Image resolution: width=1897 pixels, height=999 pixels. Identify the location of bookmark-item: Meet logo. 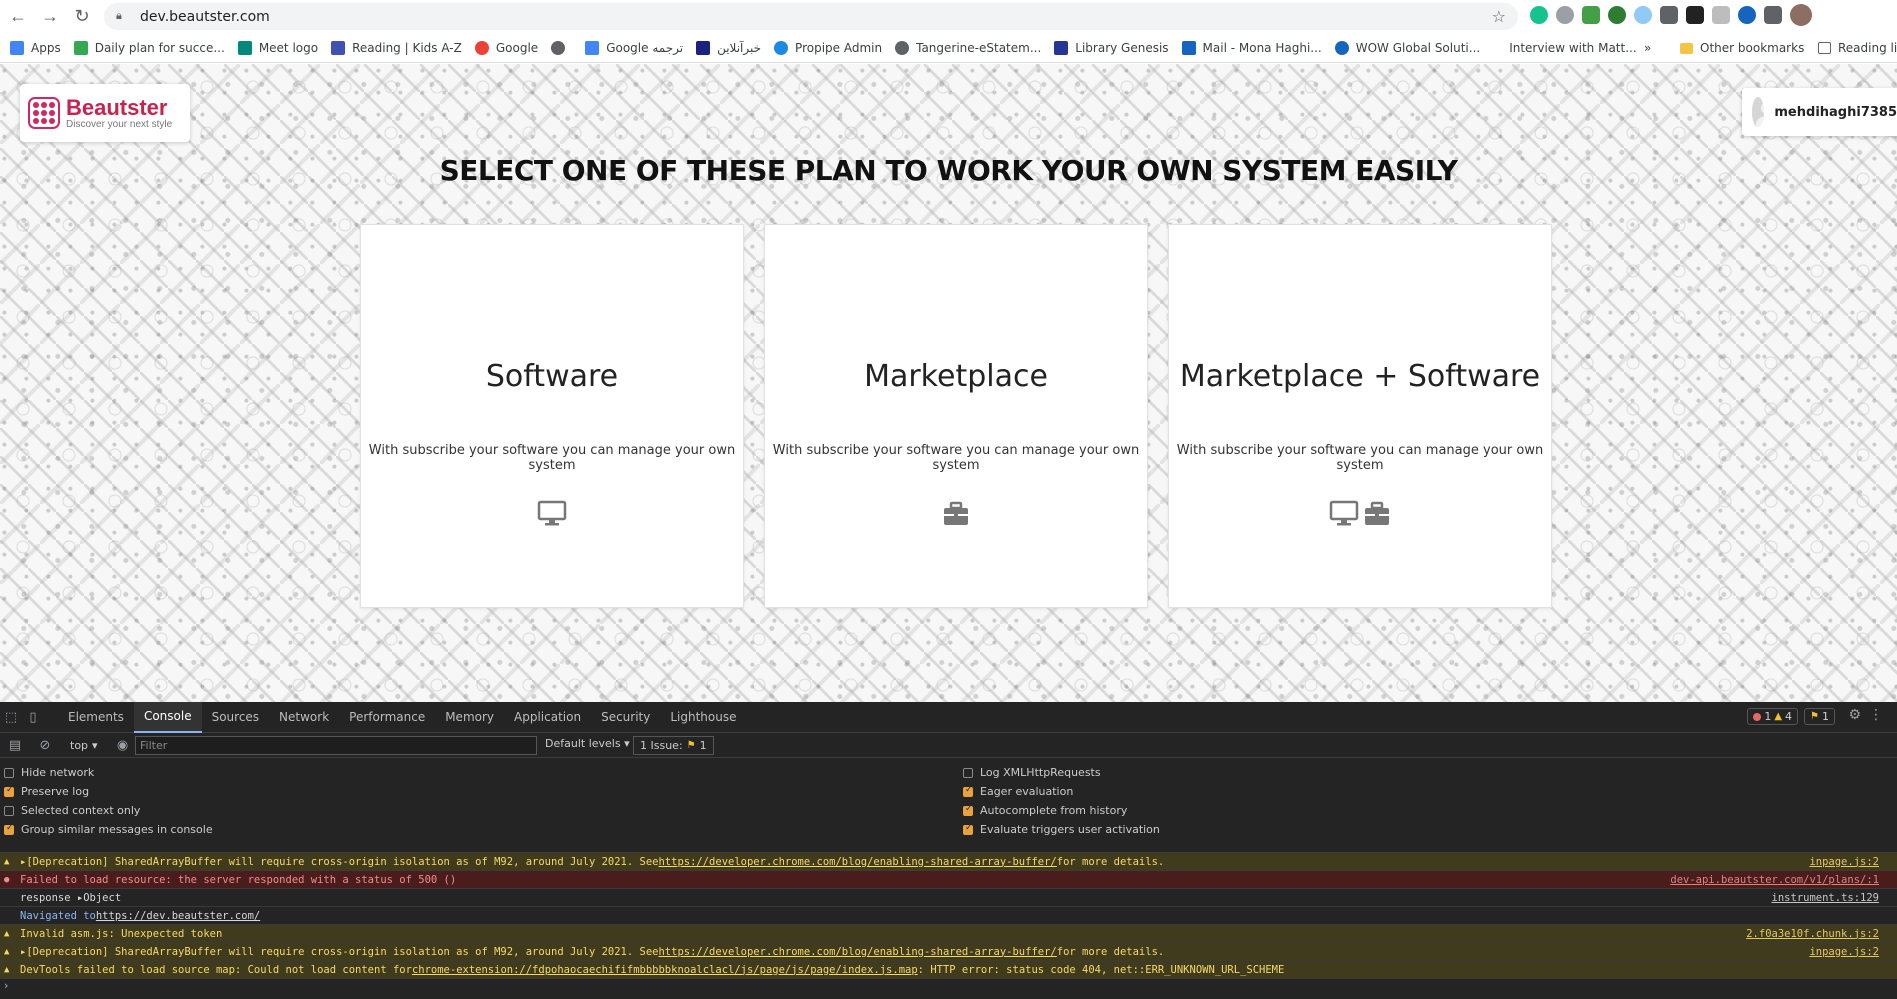
(277, 47).